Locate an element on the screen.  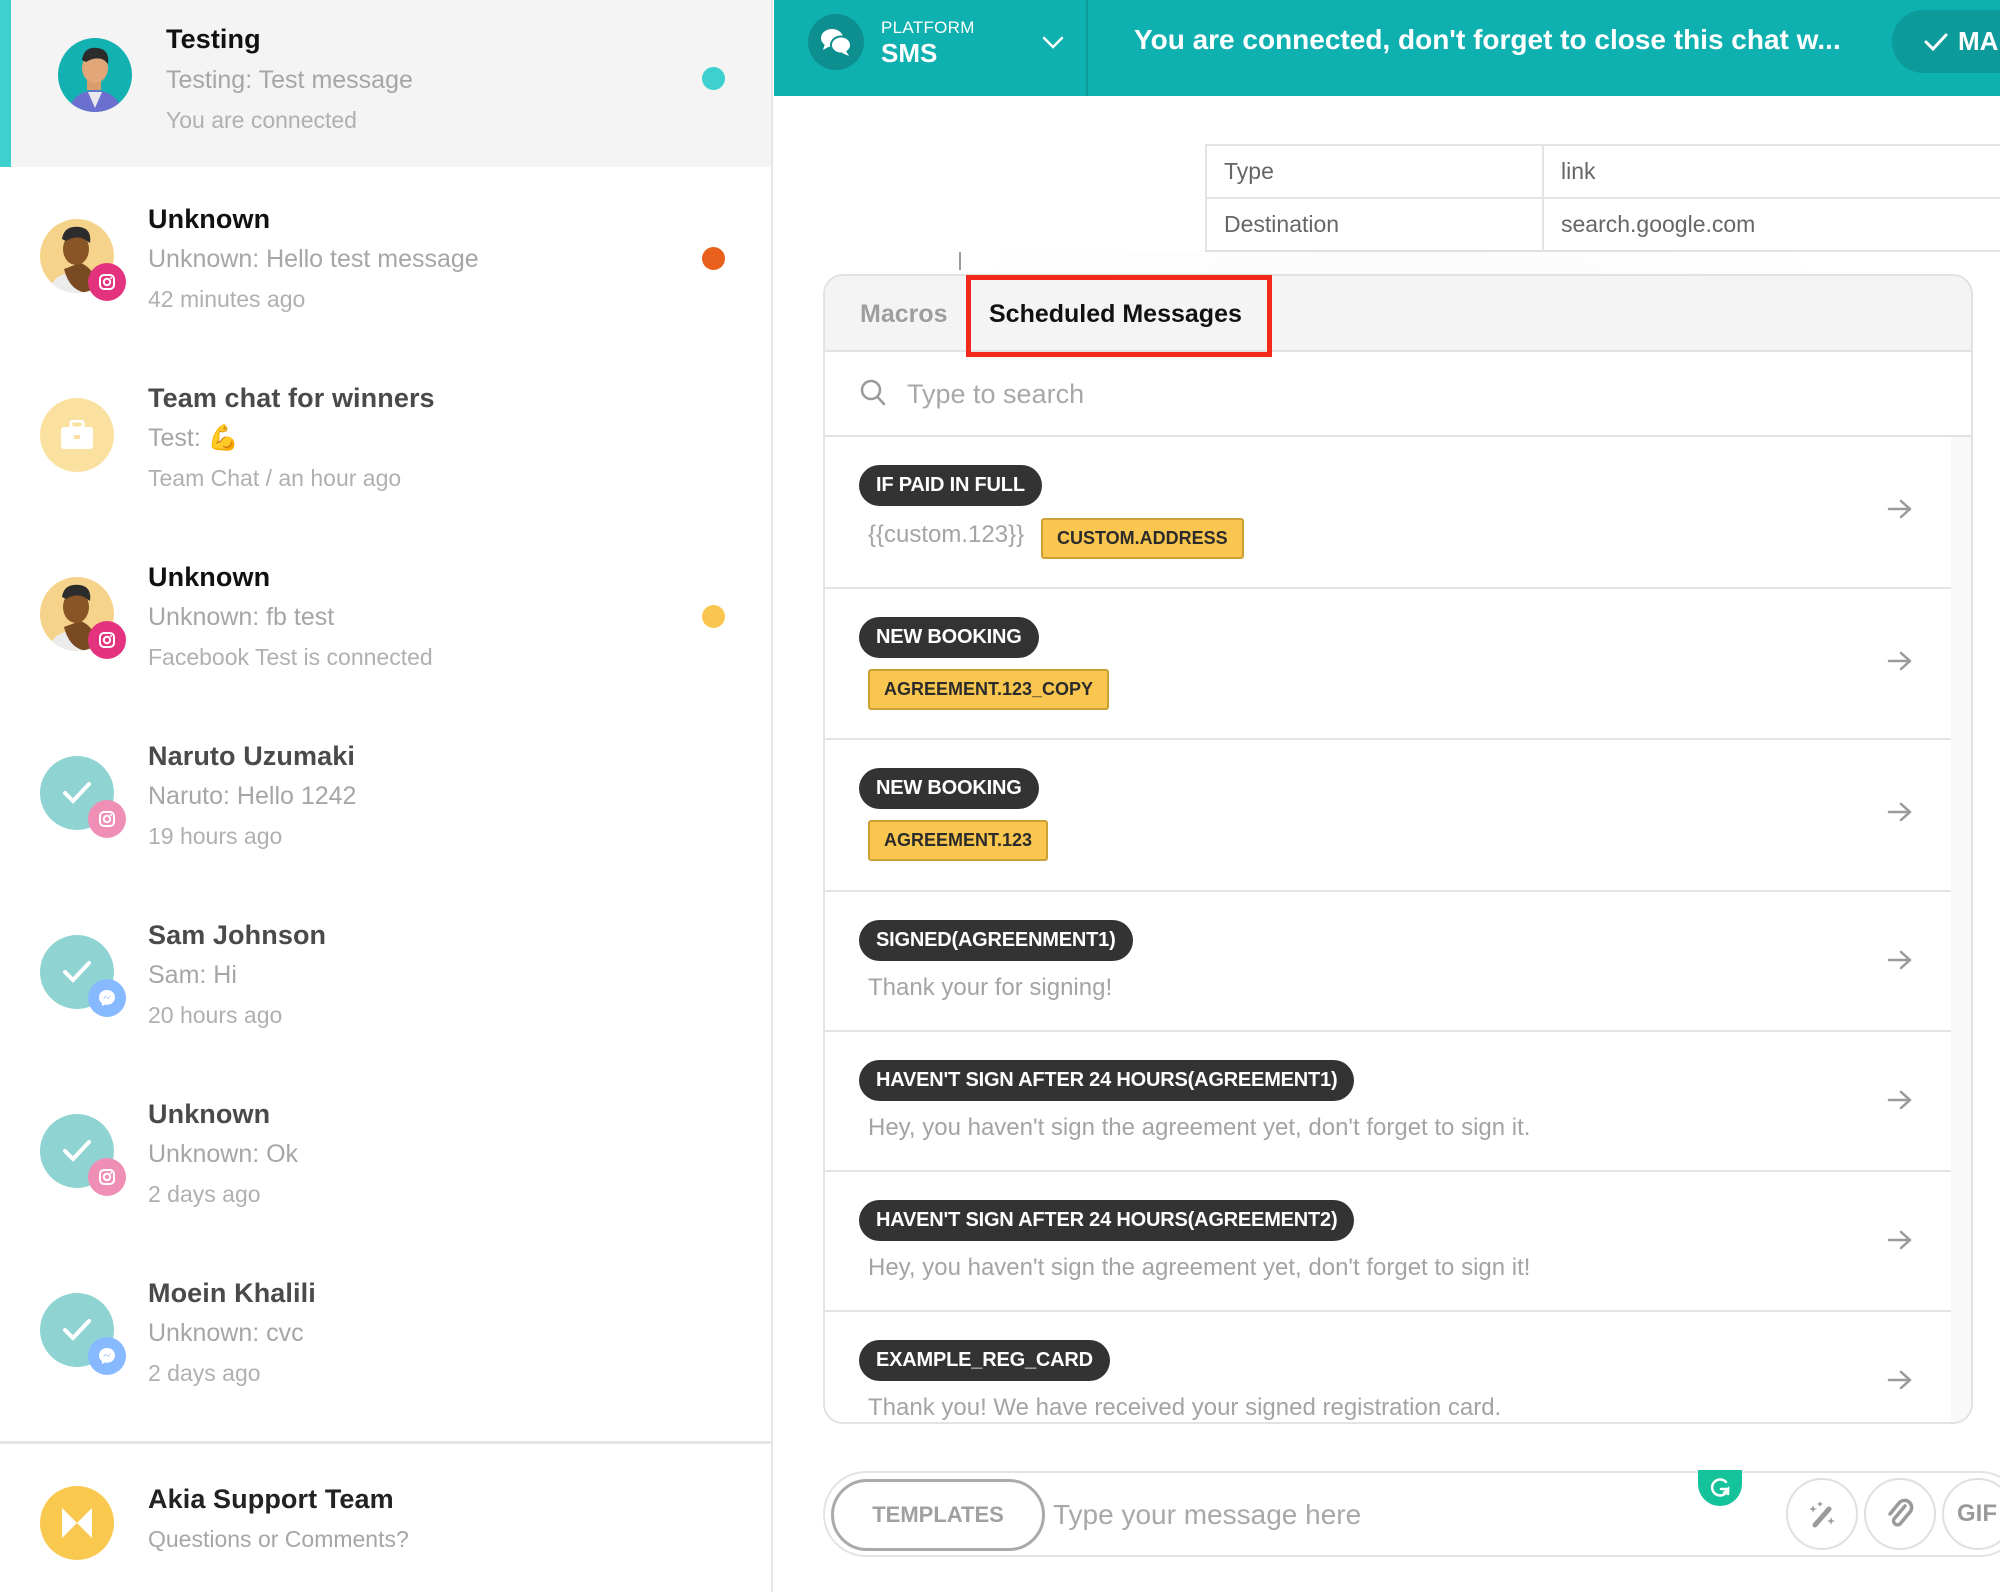
conversation-last-message: Unknown: cvc is located at coordinates (226, 1333).